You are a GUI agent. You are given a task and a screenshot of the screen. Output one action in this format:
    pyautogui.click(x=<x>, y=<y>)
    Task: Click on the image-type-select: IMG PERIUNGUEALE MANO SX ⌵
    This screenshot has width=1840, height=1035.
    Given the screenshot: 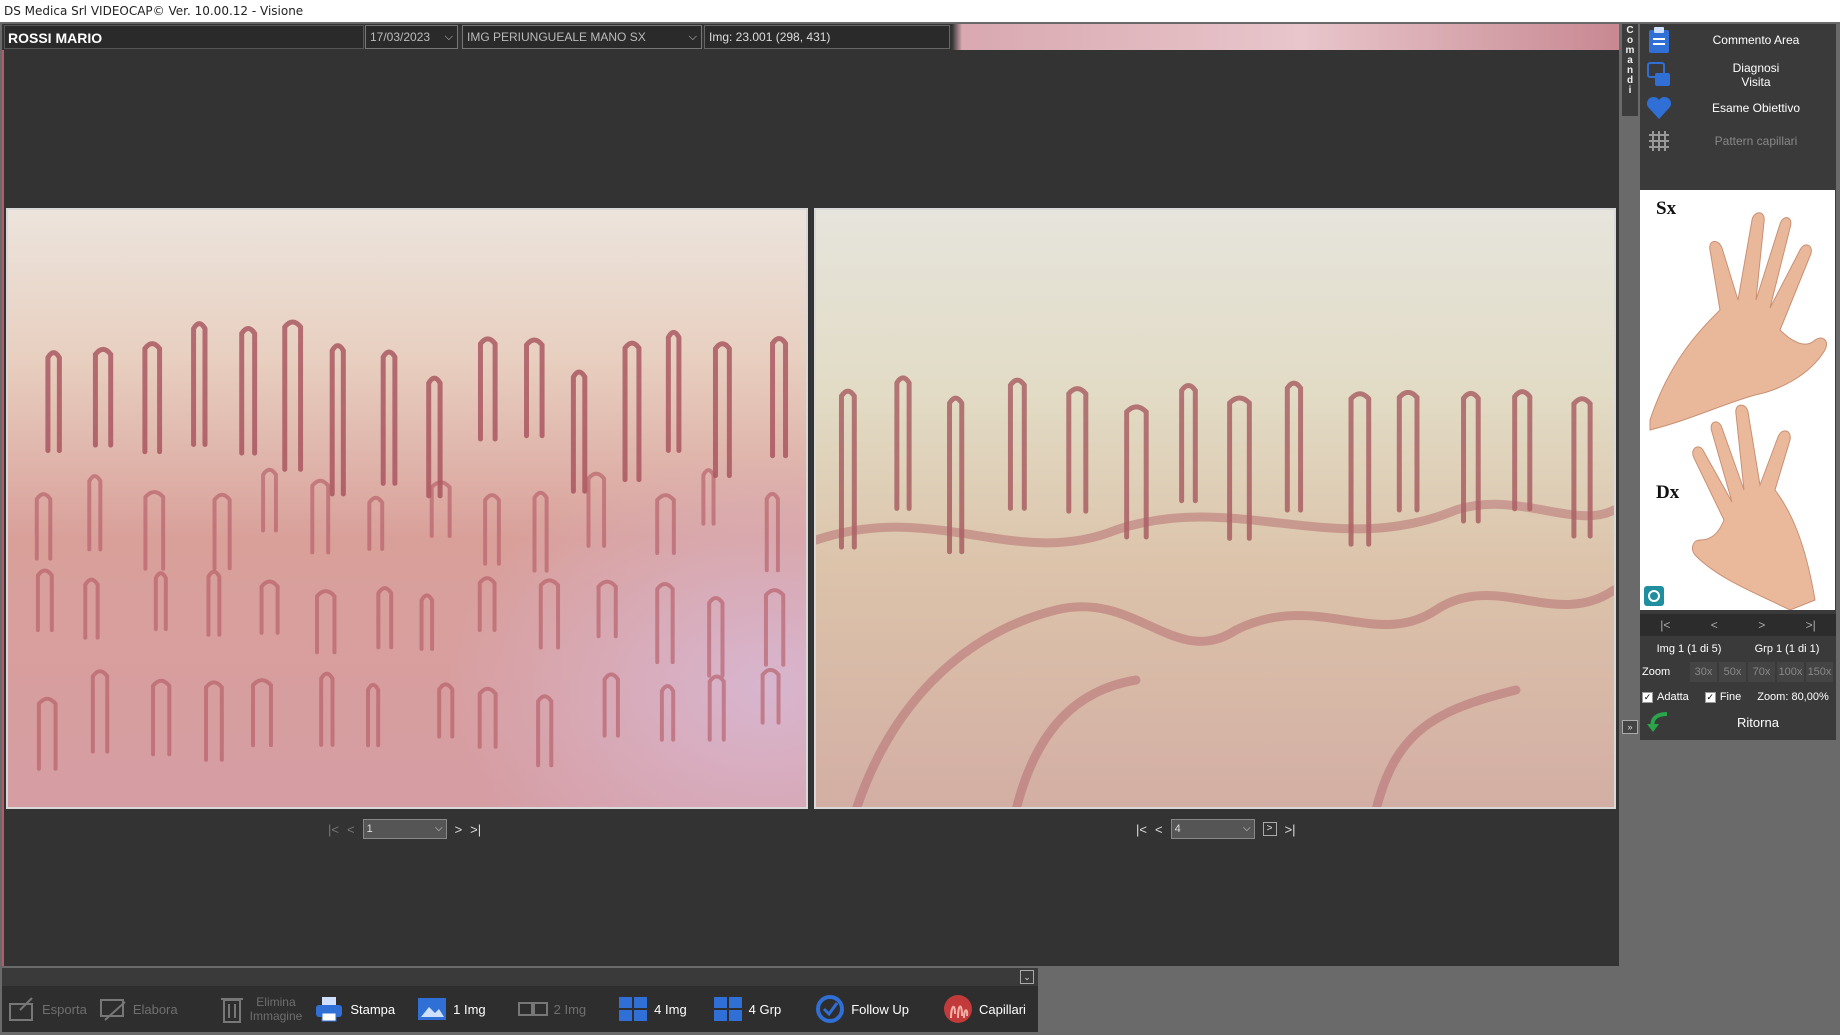 What is the action you would take?
    pyautogui.click(x=582, y=37)
    